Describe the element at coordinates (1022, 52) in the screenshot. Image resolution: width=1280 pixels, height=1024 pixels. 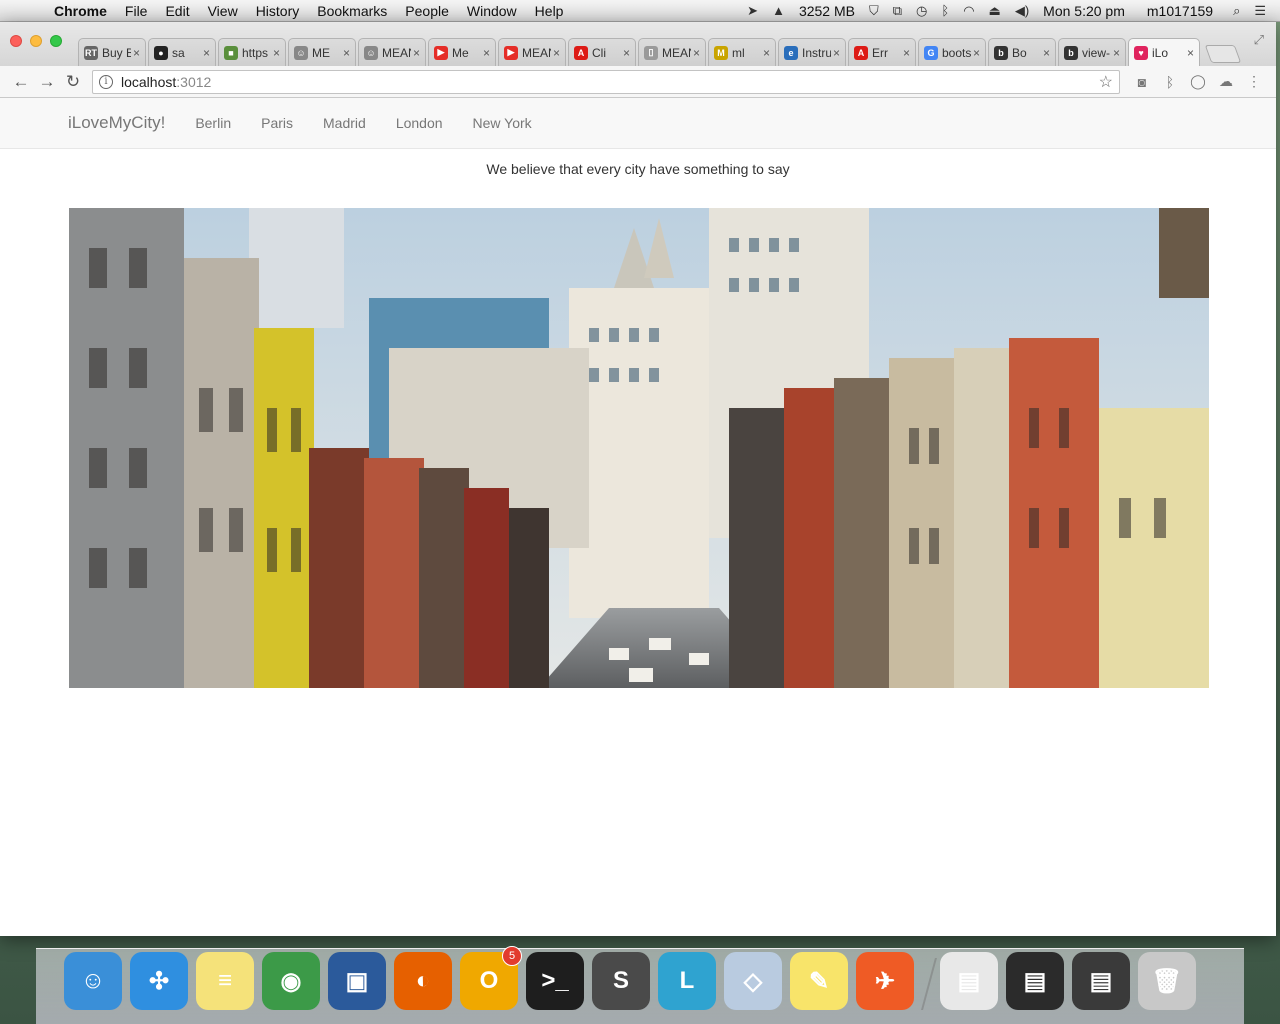
I see `browser-tab: b Bo ×` at that location.